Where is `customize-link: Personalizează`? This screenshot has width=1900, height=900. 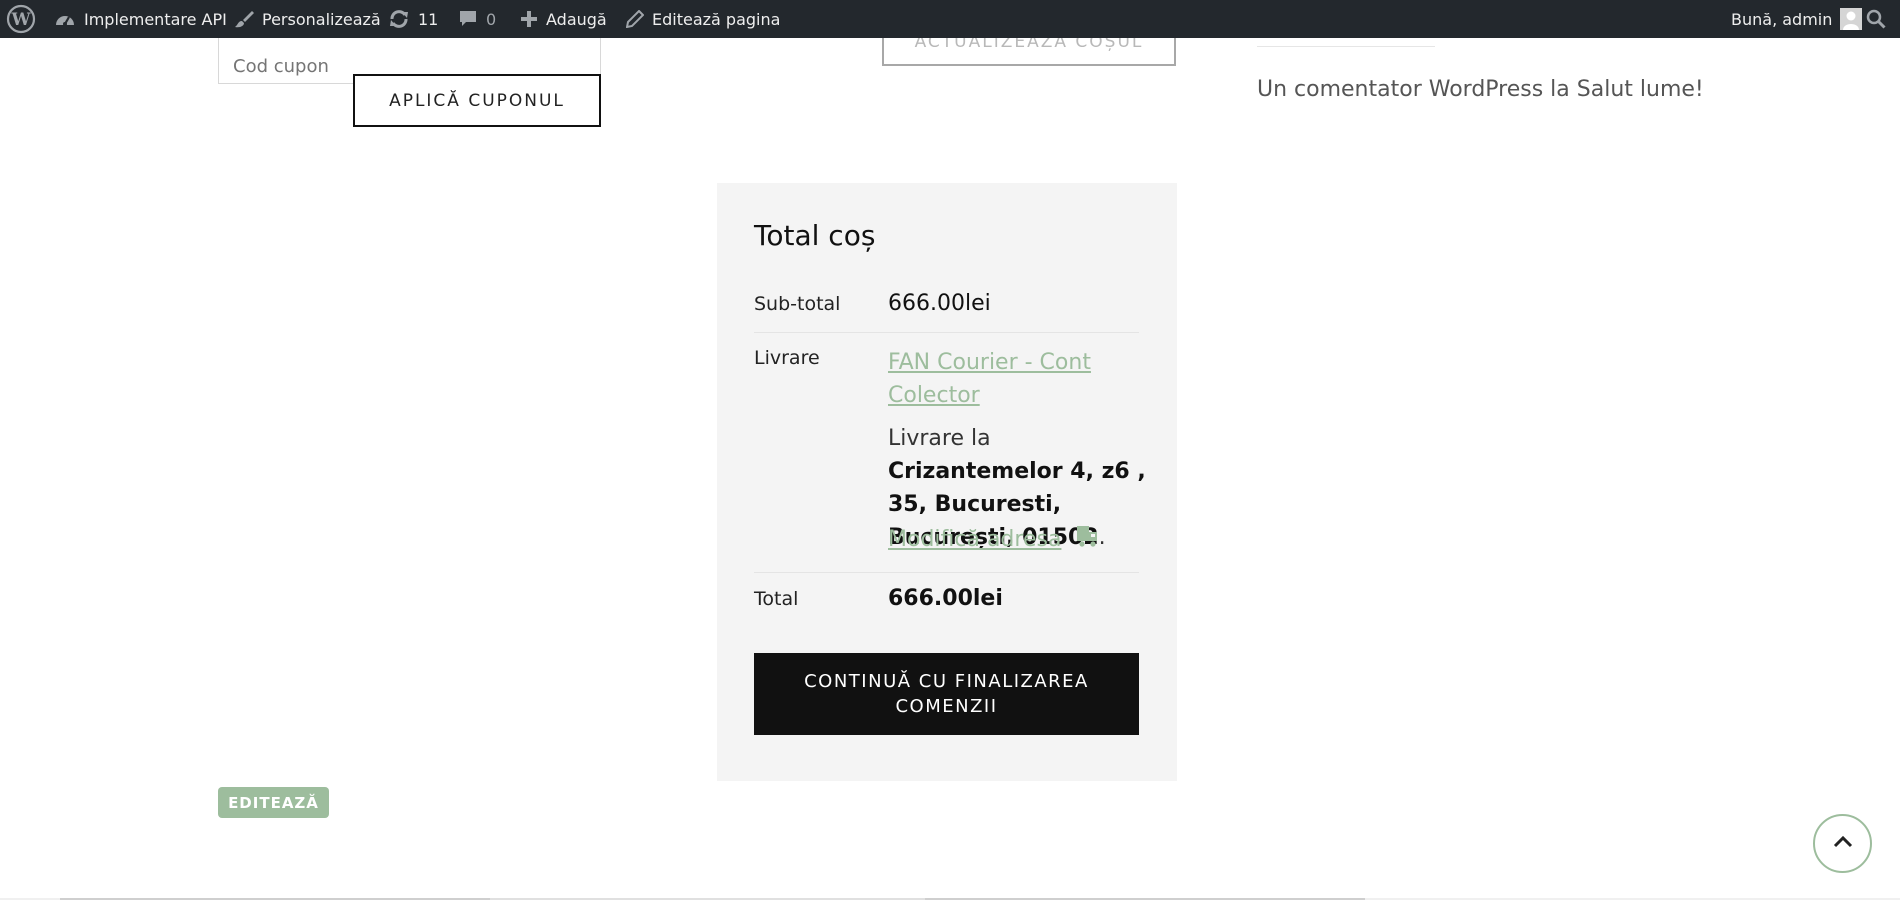
customize-link: Personalizează is located at coordinates (307, 19).